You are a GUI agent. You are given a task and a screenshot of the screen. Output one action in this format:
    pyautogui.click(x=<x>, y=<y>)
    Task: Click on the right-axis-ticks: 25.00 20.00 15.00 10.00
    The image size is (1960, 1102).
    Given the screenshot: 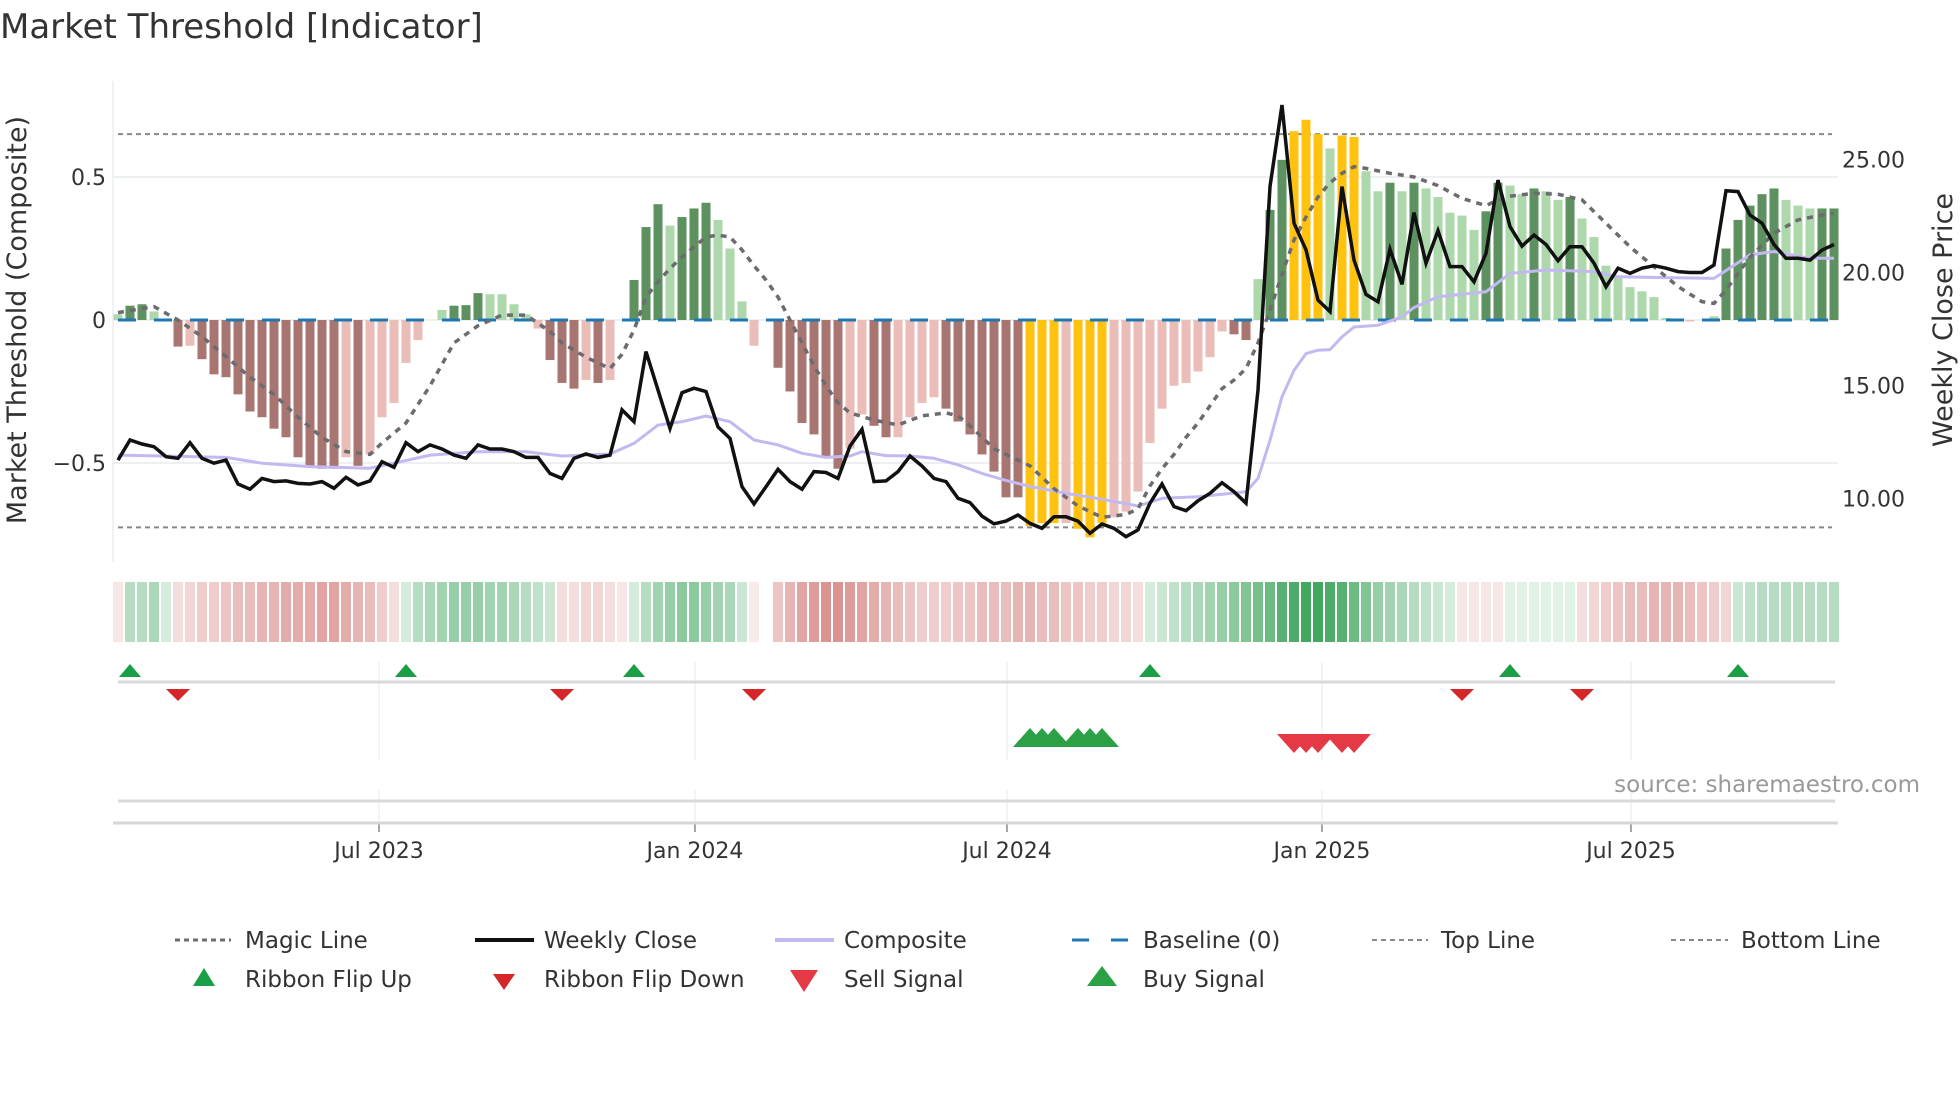 What is the action you would take?
    pyautogui.click(x=1873, y=331)
    